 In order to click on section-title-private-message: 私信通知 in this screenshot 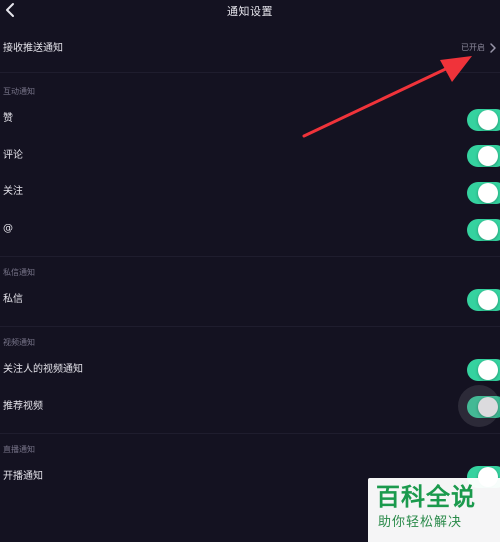, I will do `click(19, 272)`.